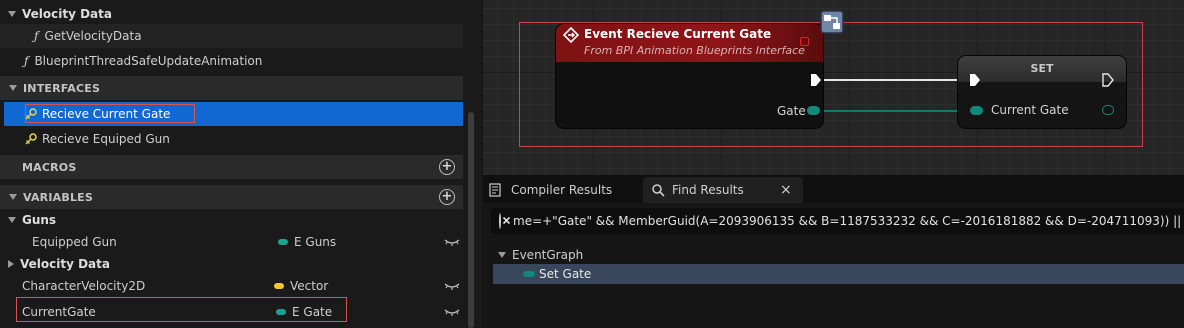 Image resolution: width=1184 pixels, height=328 pixels. Describe the element at coordinates (315, 242) in the screenshot. I see `variable-type: E Guns` at that location.